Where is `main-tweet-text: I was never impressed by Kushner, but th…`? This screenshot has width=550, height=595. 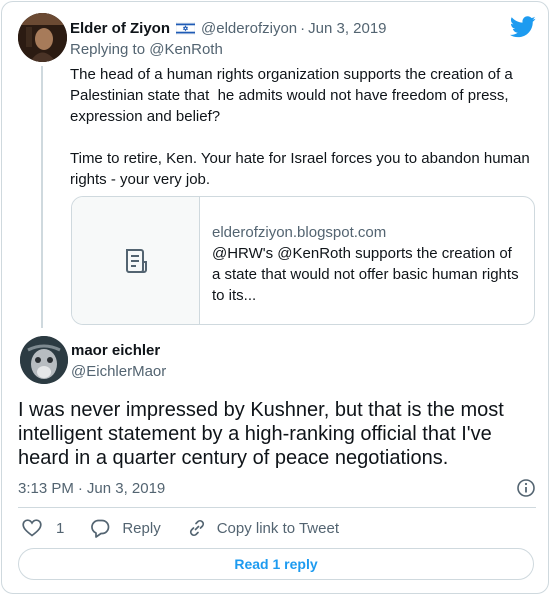 main-tweet-text: I was never impressed by Kushner, but th… is located at coordinates (261, 434).